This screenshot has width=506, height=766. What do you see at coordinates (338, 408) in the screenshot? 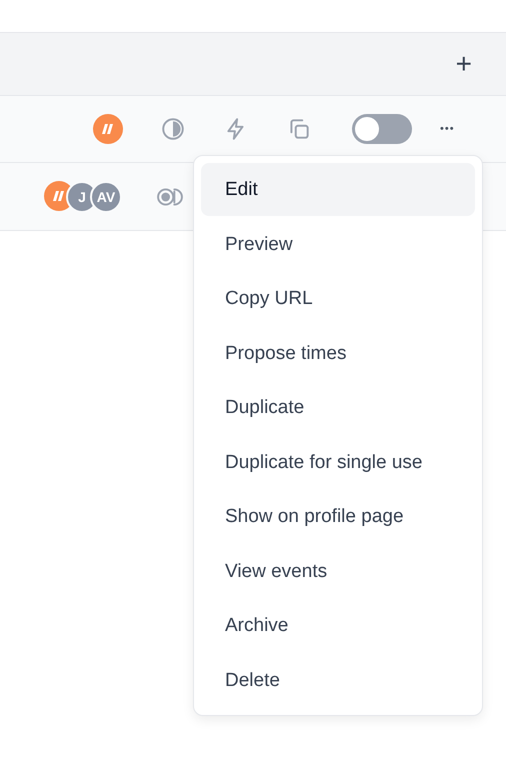
I see `menu-item: Duplicate` at bounding box center [338, 408].